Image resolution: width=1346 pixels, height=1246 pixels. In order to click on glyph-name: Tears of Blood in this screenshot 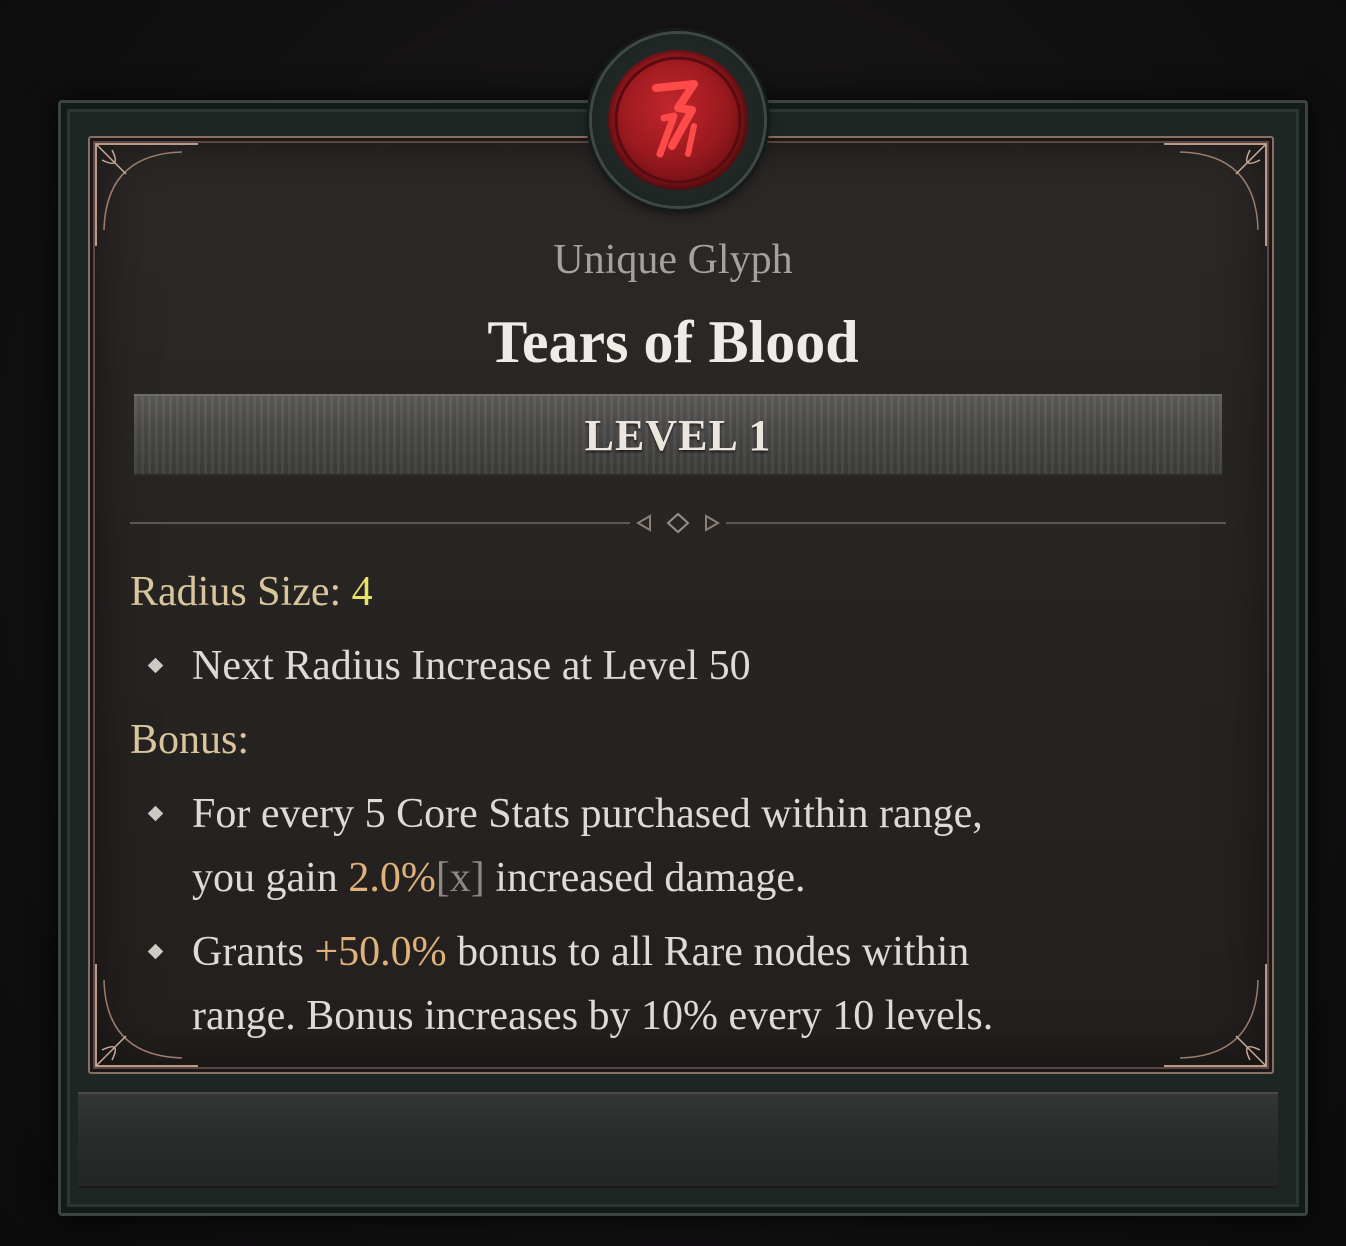, I will do `click(673, 342)`.